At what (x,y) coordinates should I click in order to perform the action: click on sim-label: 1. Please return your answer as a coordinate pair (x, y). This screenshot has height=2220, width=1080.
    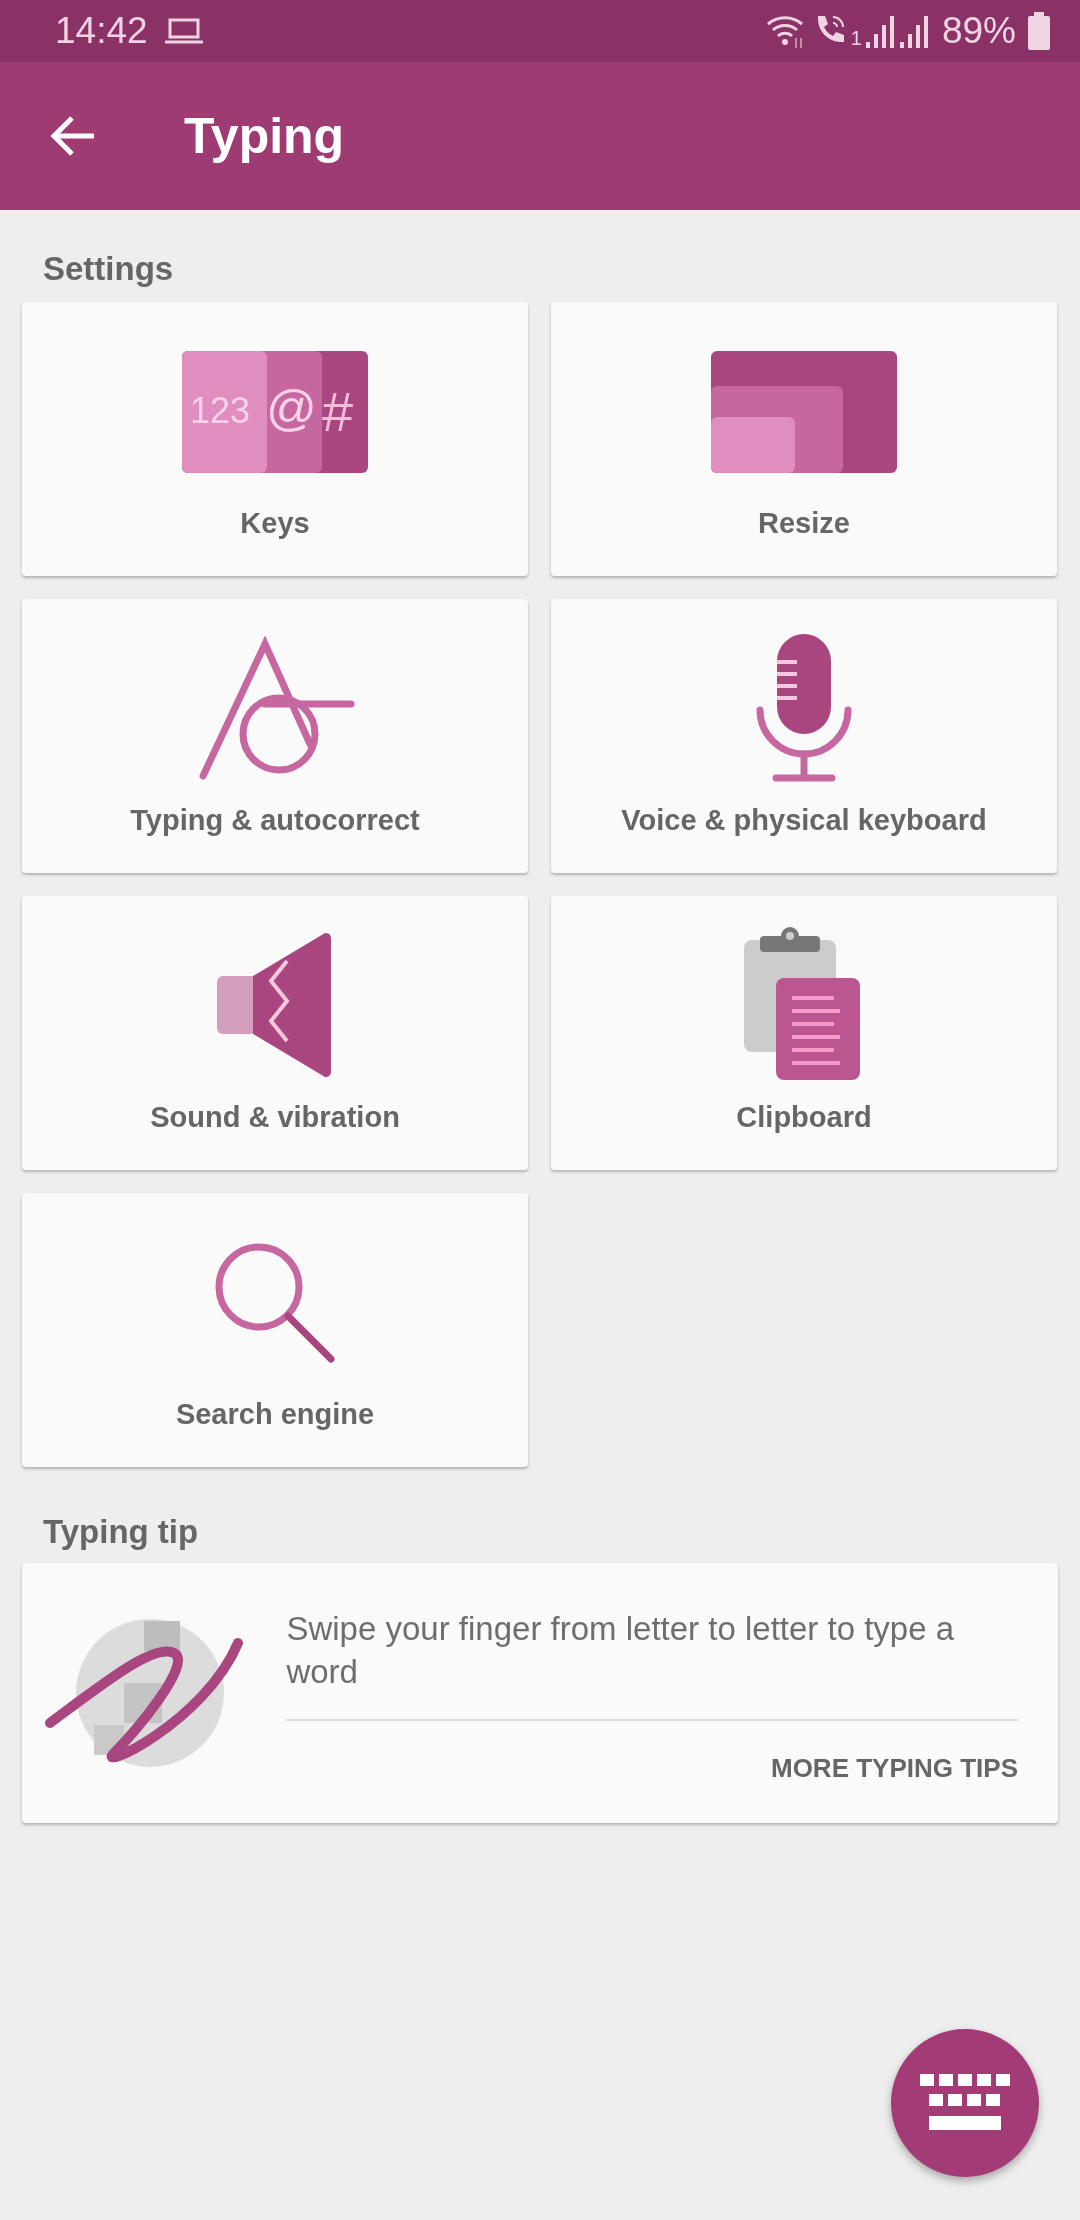
    Looking at the image, I should click on (856, 38).